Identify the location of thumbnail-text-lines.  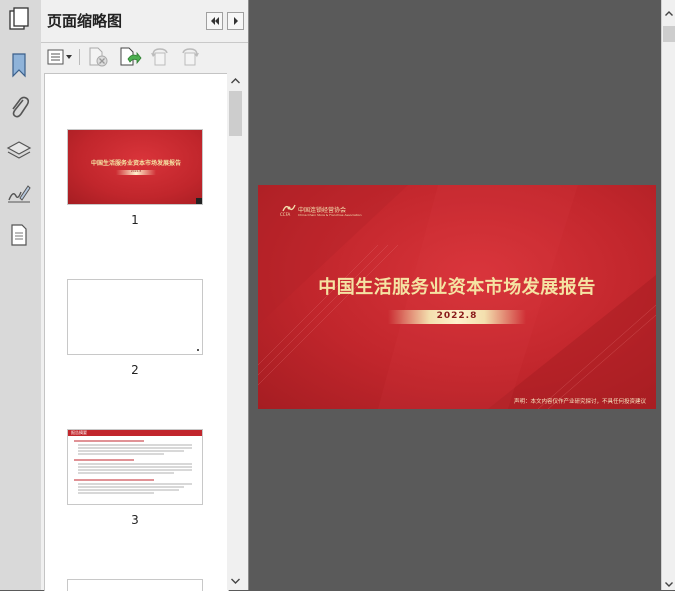
(133, 467).